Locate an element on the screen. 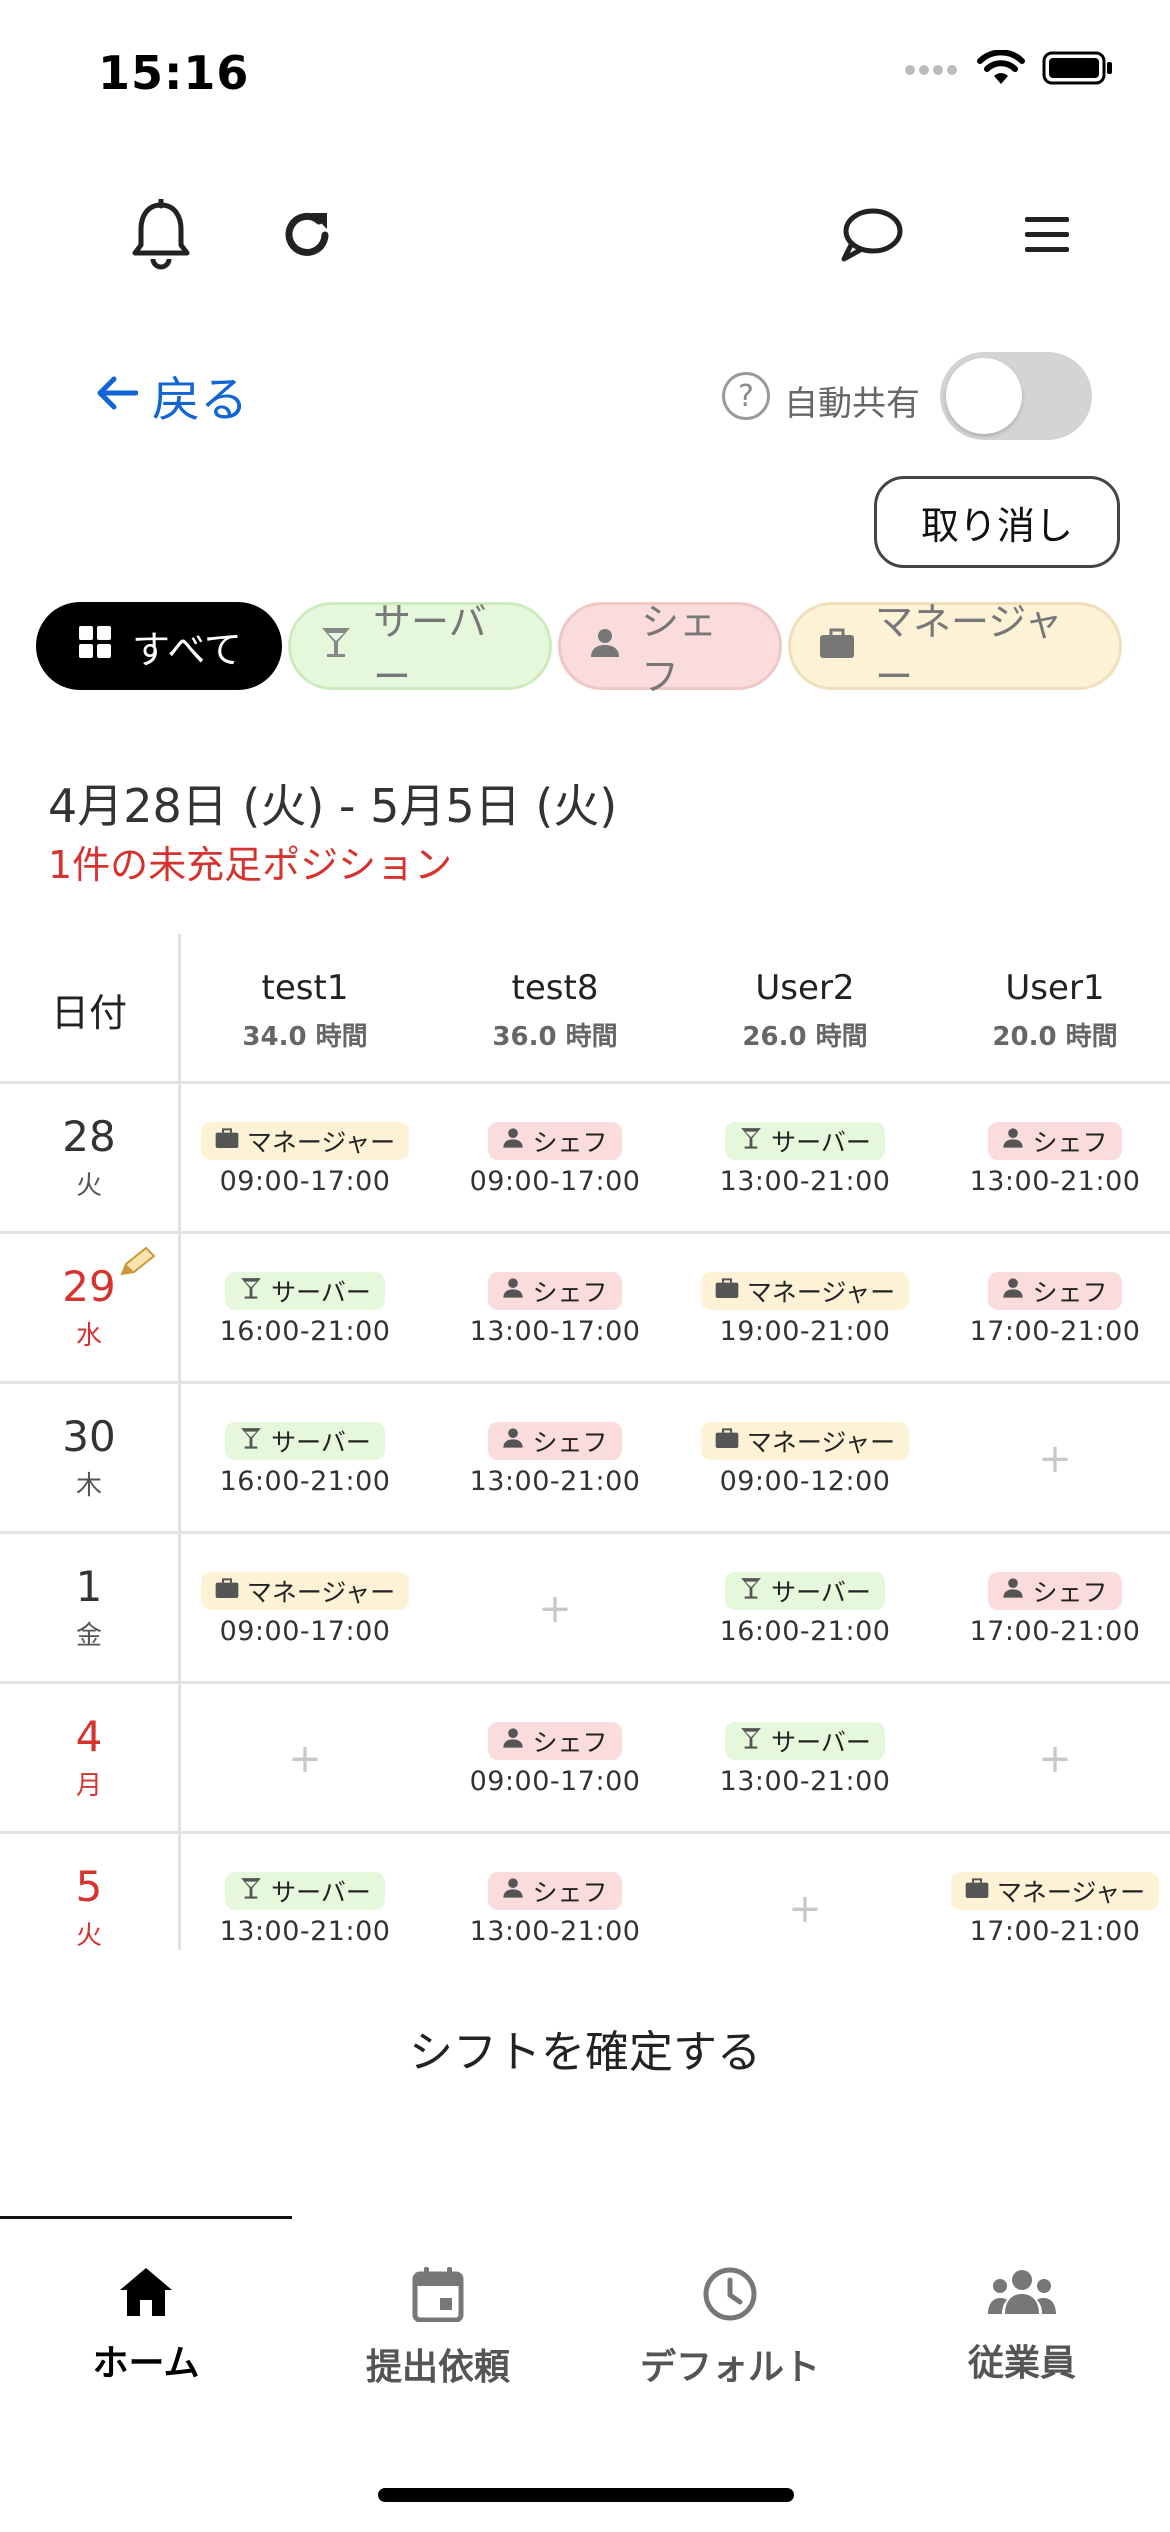 The height and width of the screenshot is (2532, 1170). shift-time: 09:00-12:00 is located at coordinates (805, 1481).